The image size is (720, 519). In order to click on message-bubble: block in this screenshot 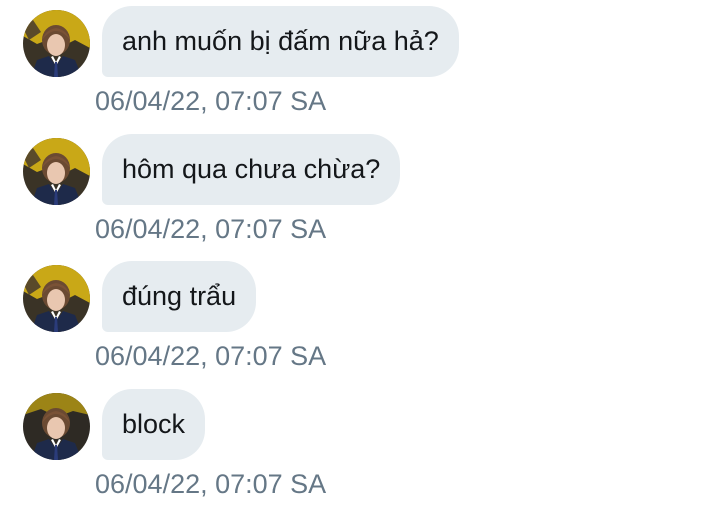, I will do `click(154, 424)`.